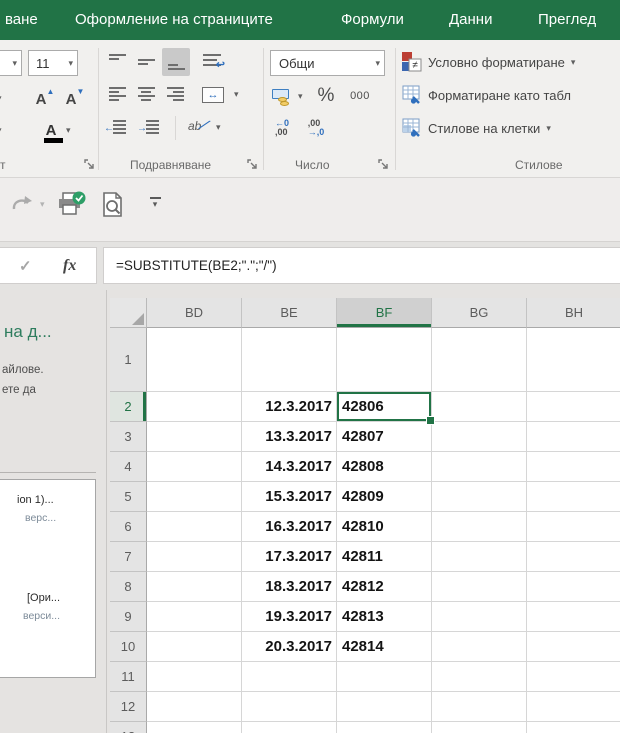 Image resolution: width=620 pixels, height=733 pixels. Describe the element at coordinates (289, 527) in the screenshot. I see `cell-BE6: 16.3.2017` at that location.